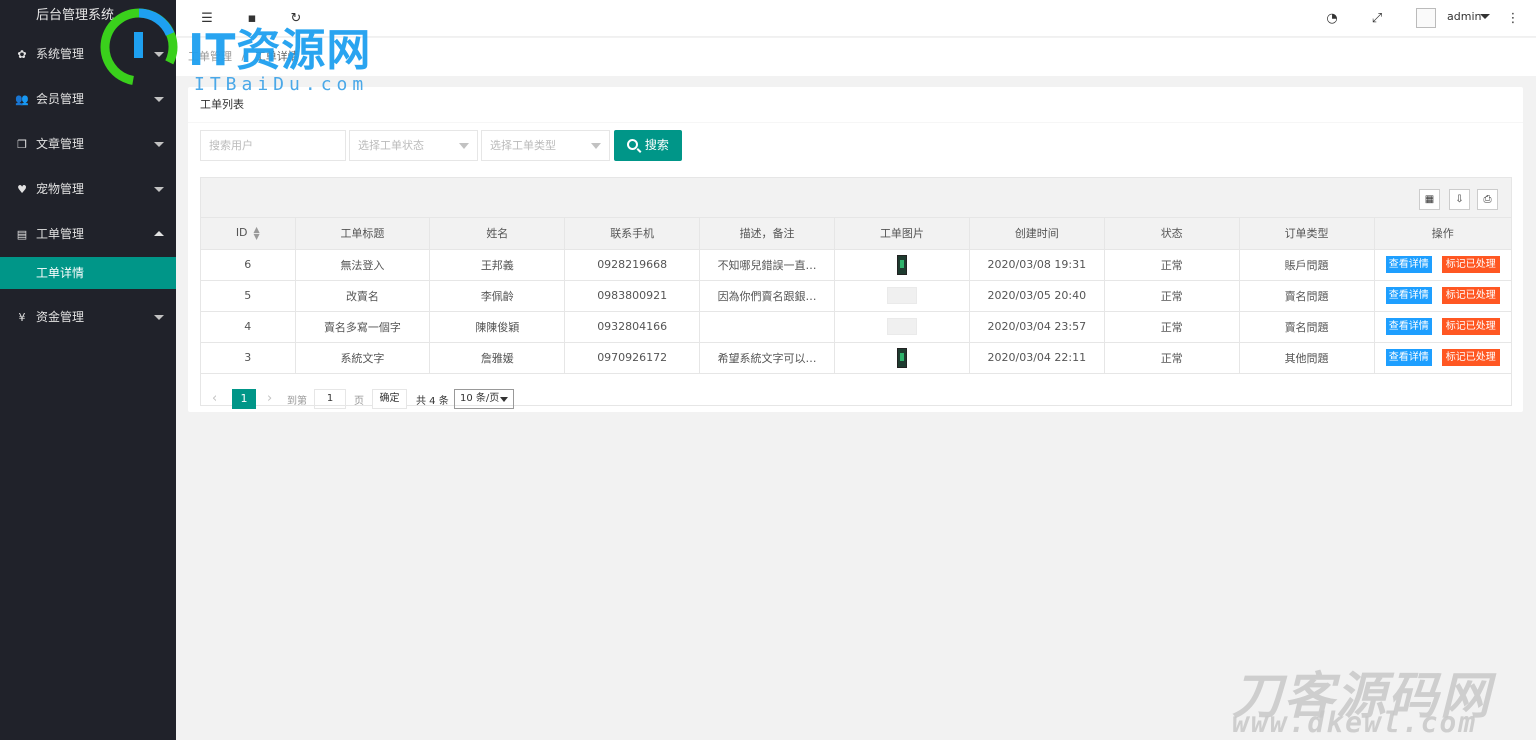 Image resolution: width=1536 pixels, height=740 pixels. Describe the element at coordinates (159, 233) in the screenshot. I see `chevron-up-icon` at that location.